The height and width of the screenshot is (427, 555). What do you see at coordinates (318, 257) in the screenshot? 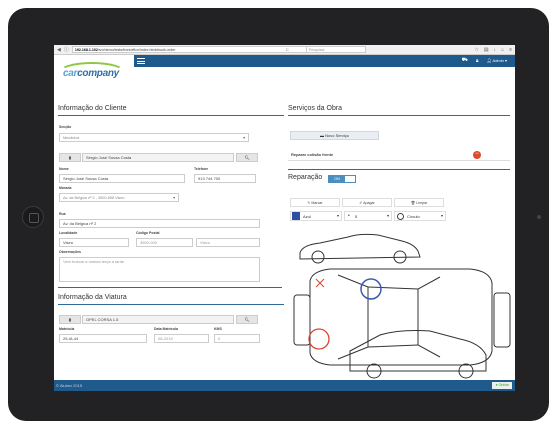
I see `wheel-icon` at bounding box center [318, 257].